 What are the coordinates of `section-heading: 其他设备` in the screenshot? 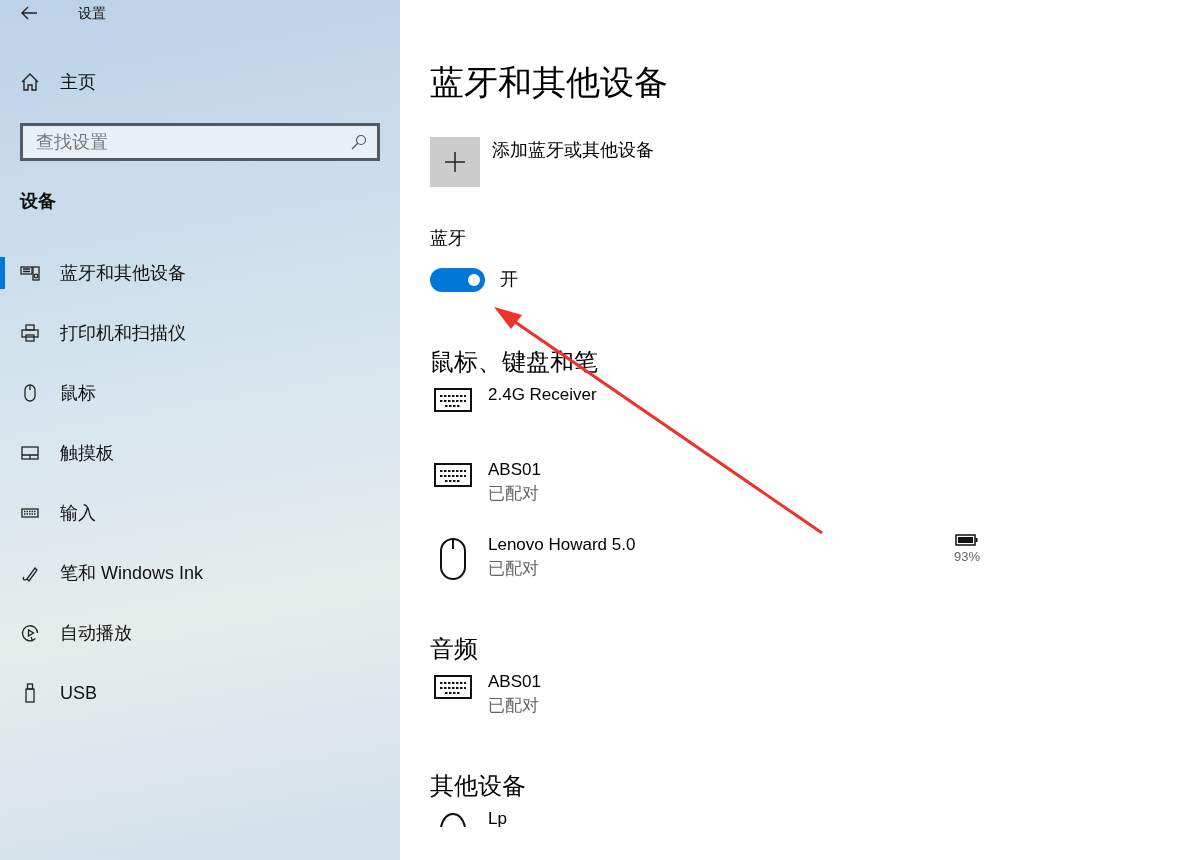 It's located at (478, 786).